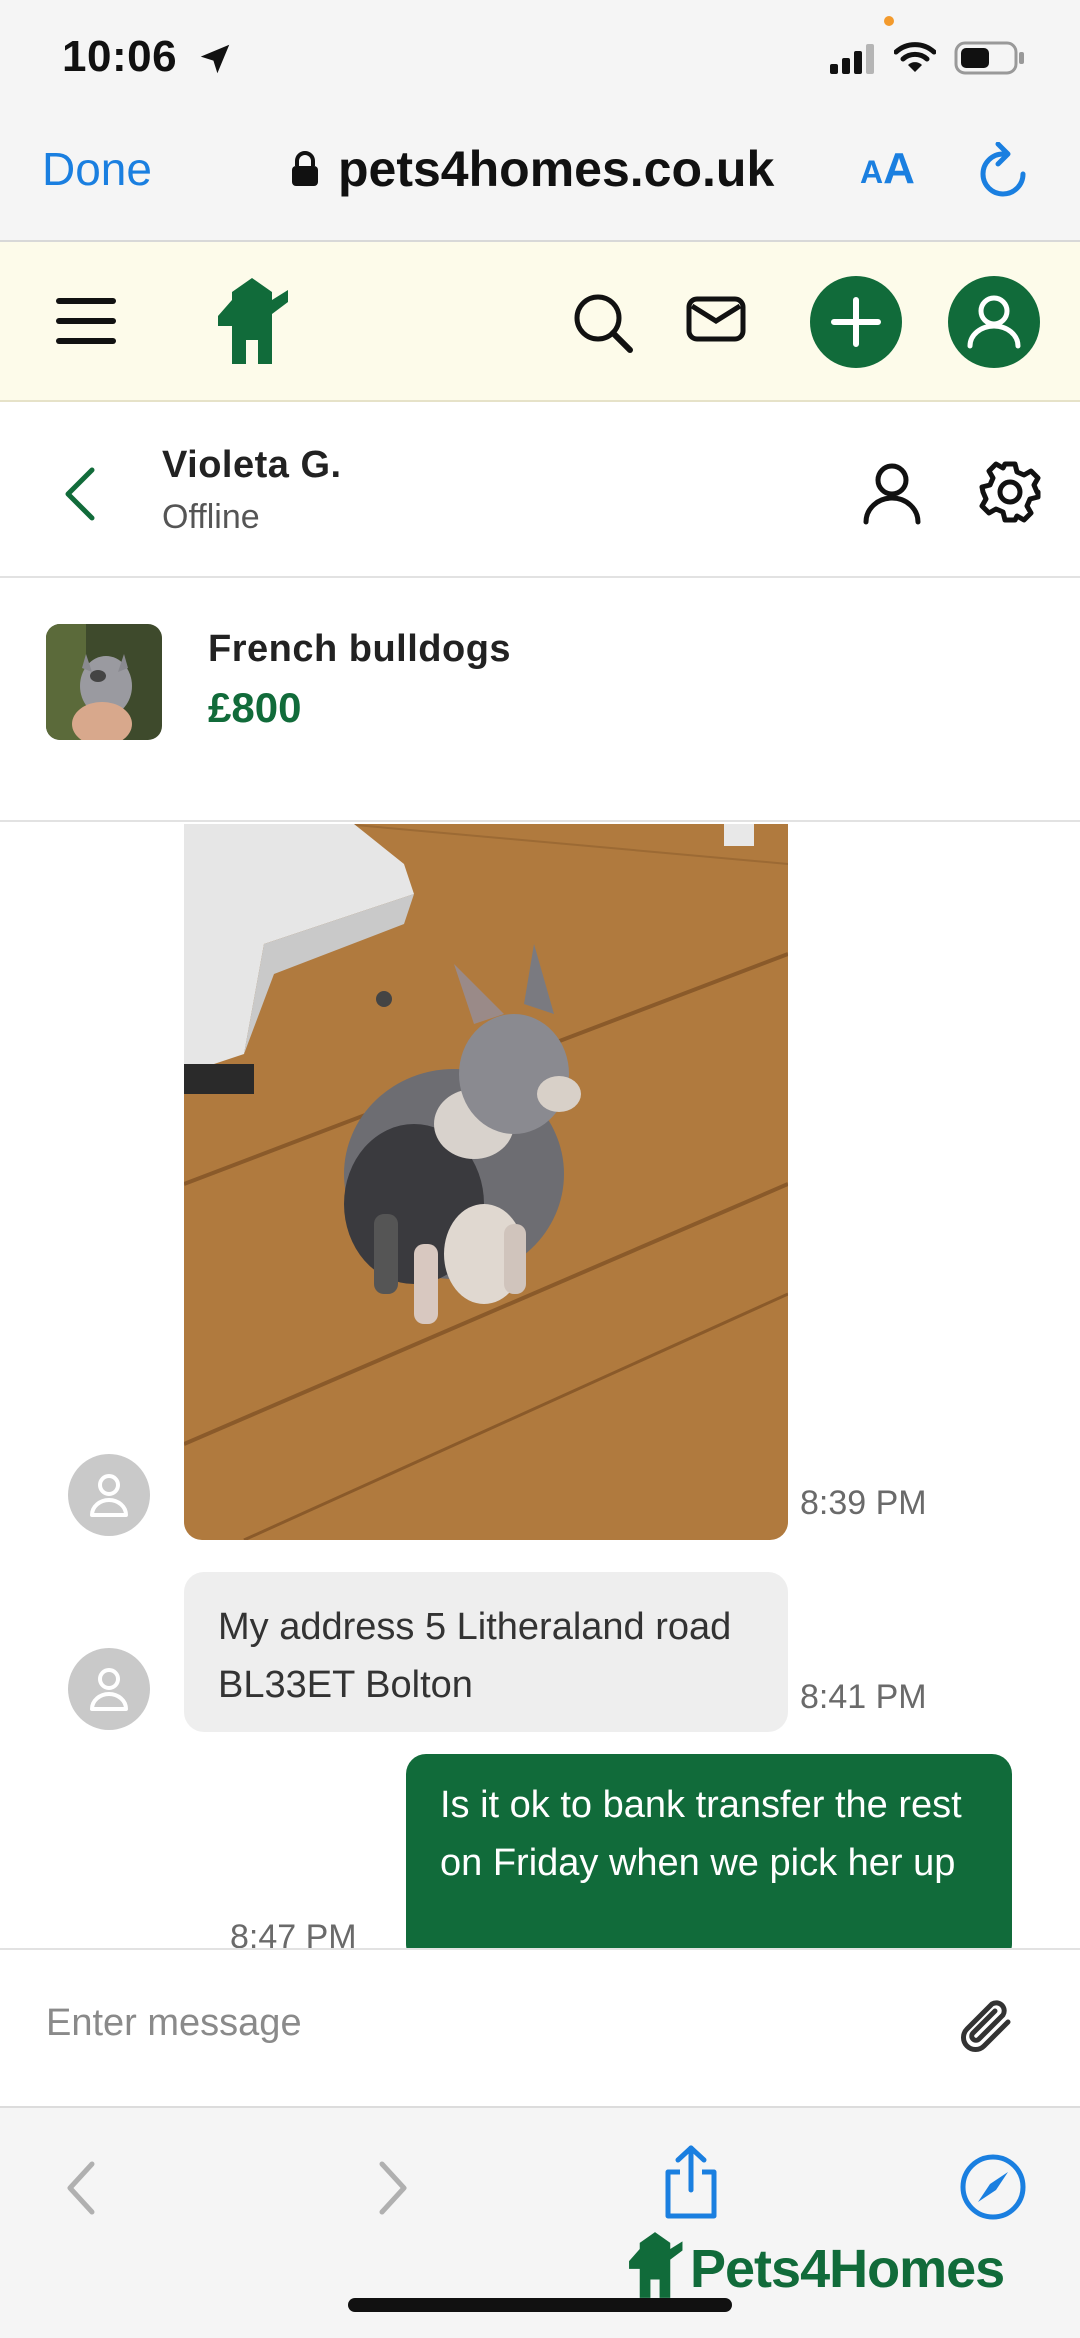  I want to click on search-icon, so click(603, 323).